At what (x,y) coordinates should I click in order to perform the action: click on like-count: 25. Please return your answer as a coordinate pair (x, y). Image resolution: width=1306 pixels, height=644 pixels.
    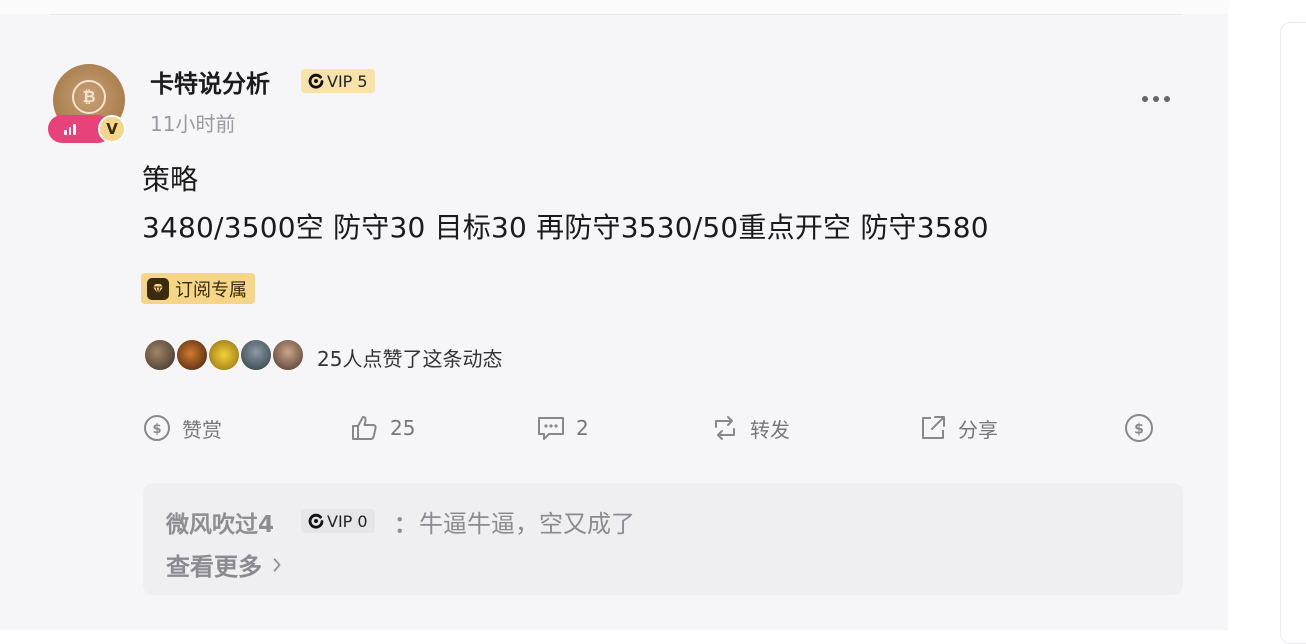
    Looking at the image, I should click on (403, 428).